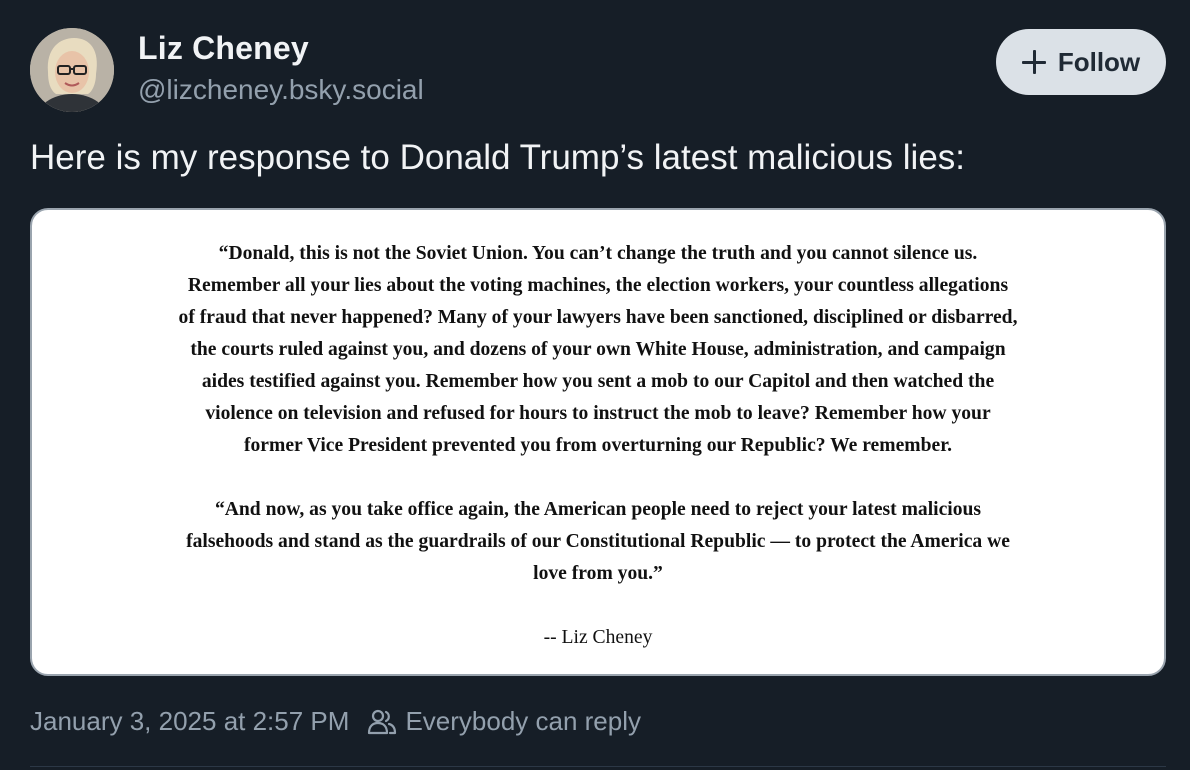 This screenshot has width=1190, height=770. What do you see at coordinates (281, 90) in the screenshot?
I see `author-handle: @lizcheney.bsky.social` at bounding box center [281, 90].